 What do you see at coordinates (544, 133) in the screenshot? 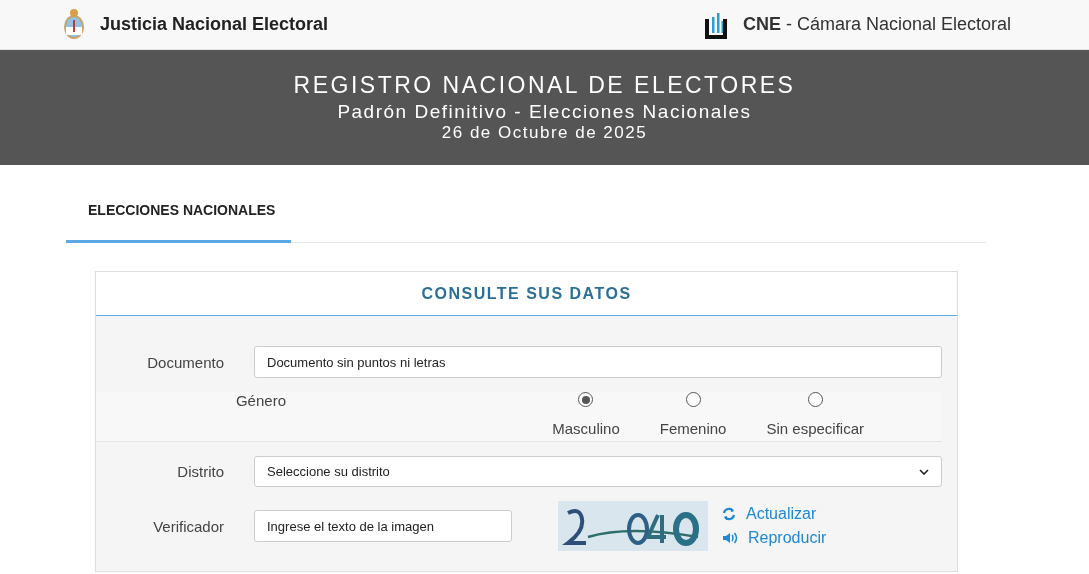
I see `banner-date: 26 de Octubre de 2025` at bounding box center [544, 133].